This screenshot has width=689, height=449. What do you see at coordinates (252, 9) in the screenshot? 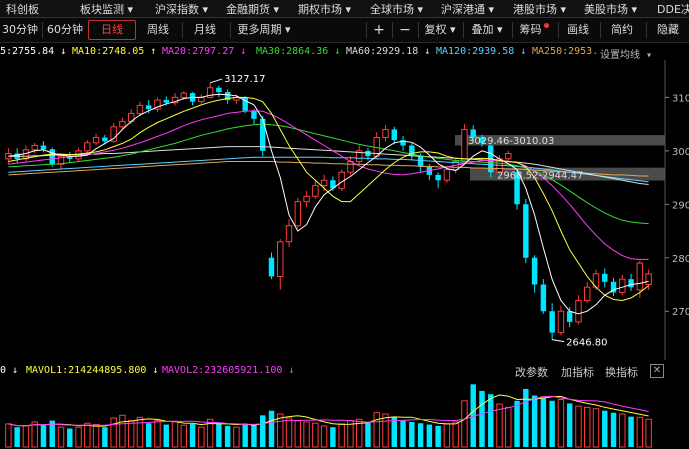
I see `top-menu-item: 金融期货 ▾` at bounding box center [252, 9].